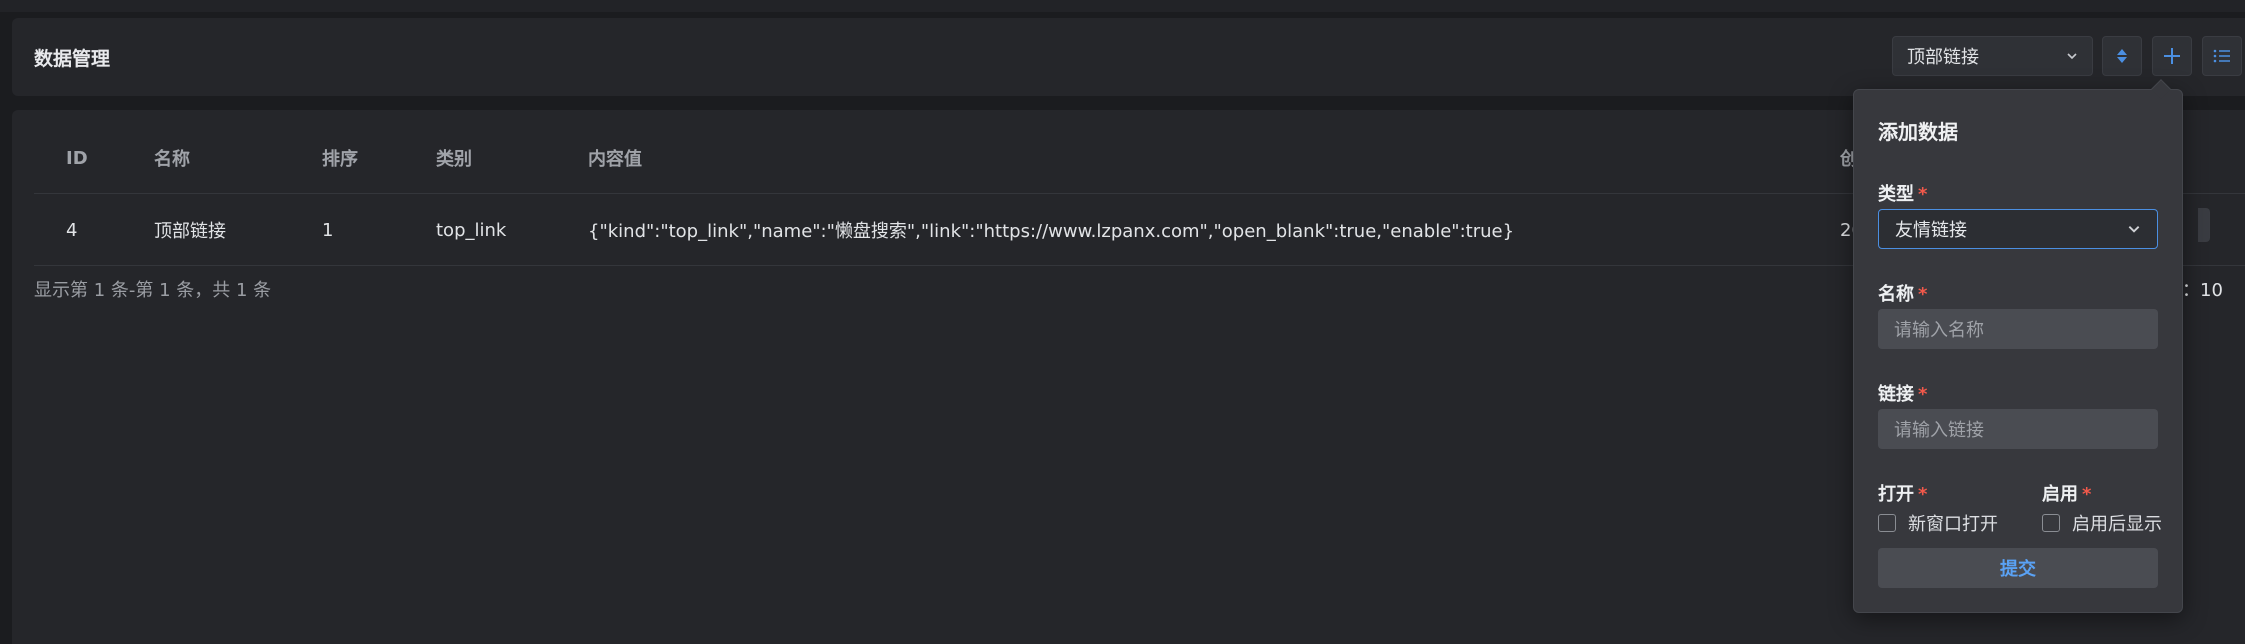  Describe the element at coordinates (1128, 57) in the screenshot. I see `header-bar: 数据管理 顶部链接` at that location.